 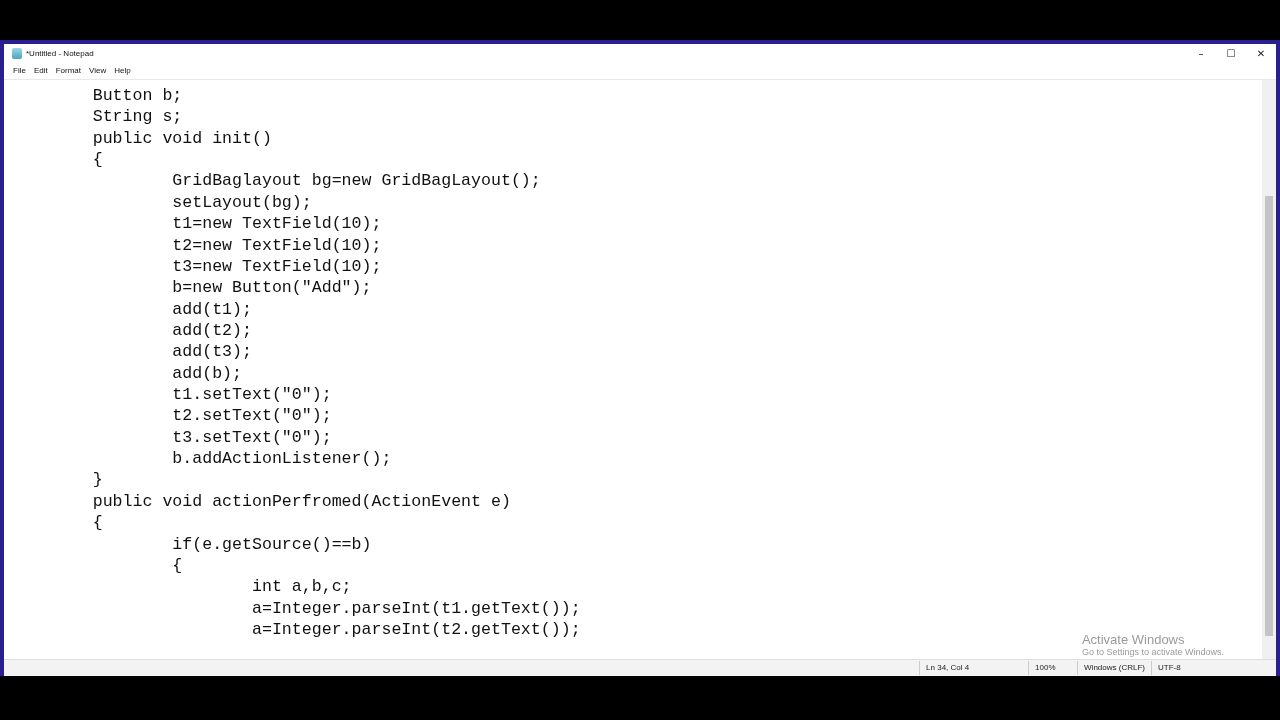 I want to click on menu-item: Help, so click(x=122, y=70).